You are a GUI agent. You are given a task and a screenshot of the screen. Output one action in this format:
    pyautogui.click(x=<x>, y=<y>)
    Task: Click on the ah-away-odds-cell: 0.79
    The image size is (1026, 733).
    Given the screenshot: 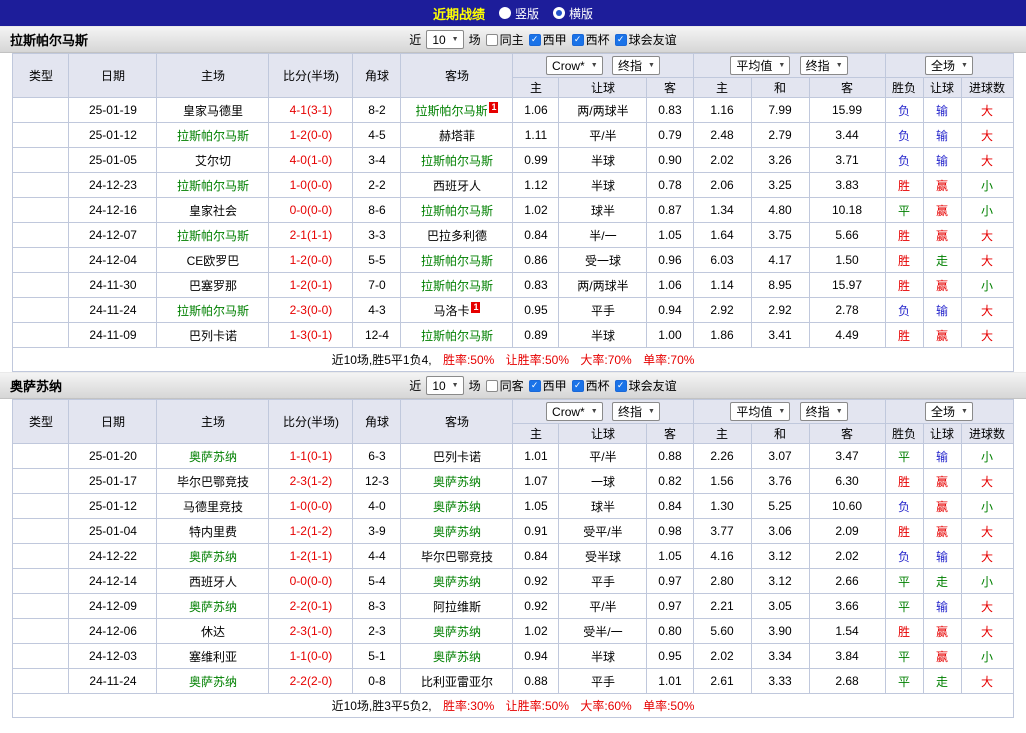 What is the action you would take?
    pyautogui.click(x=670, y=135)
    